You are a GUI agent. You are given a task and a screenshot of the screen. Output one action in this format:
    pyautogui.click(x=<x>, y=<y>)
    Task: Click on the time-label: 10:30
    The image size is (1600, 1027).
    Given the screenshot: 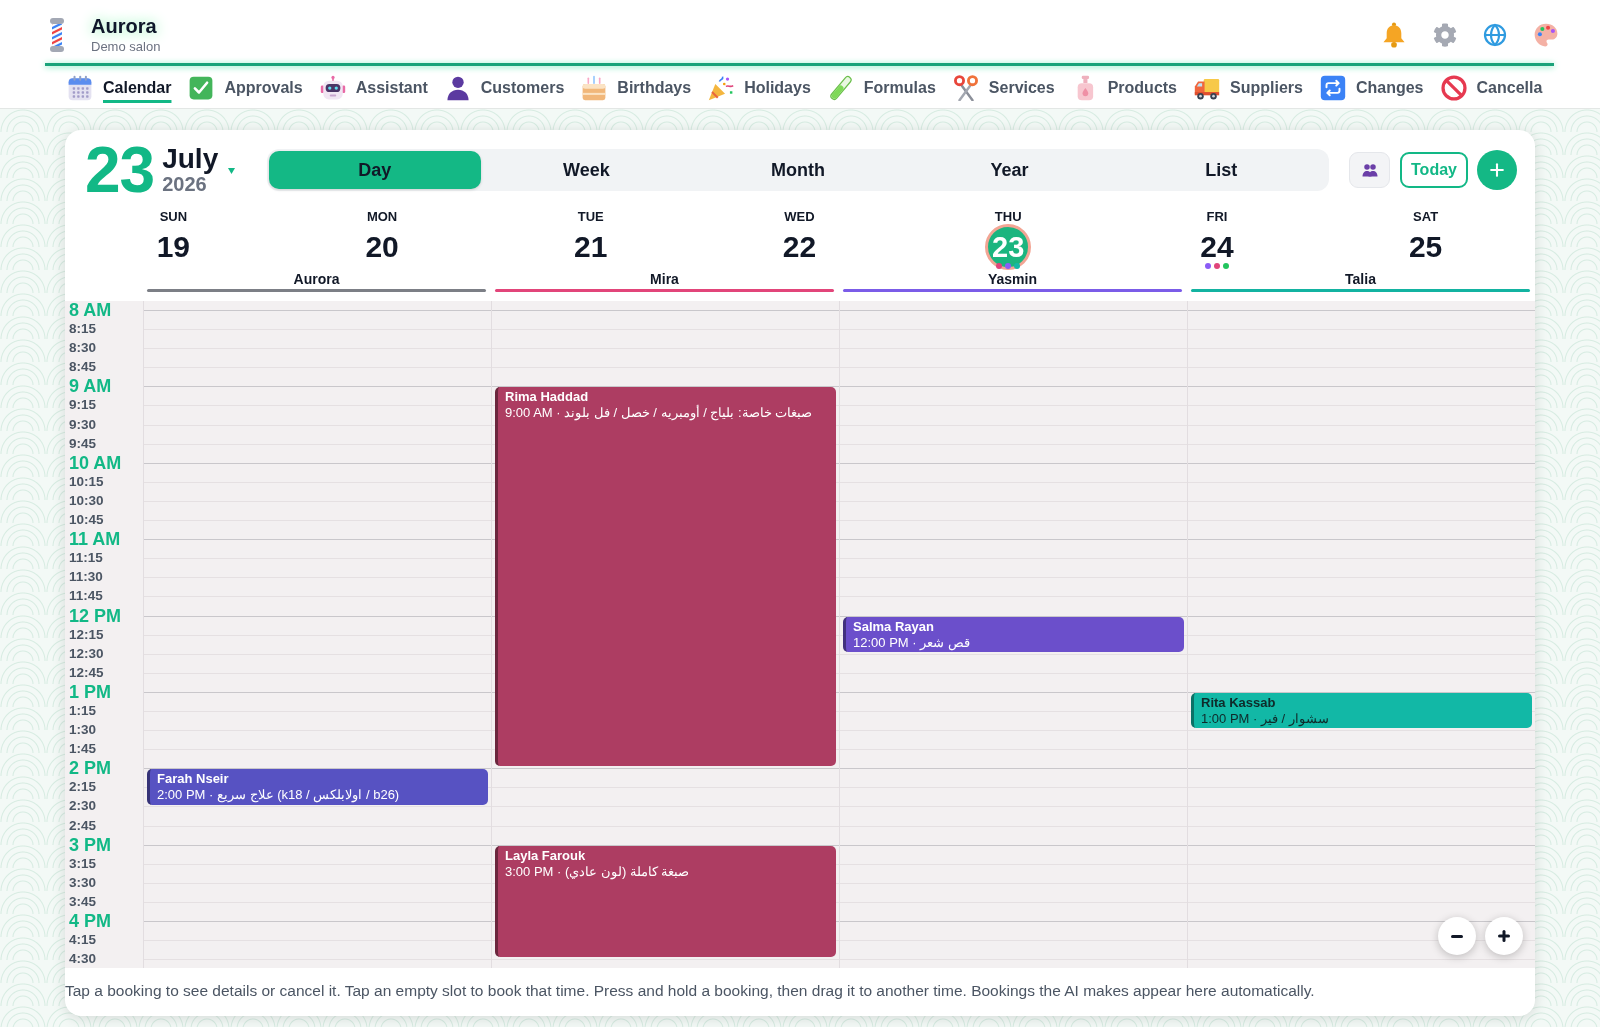 What is the action you would take?
    pyautogui.click(x=86, y=501)
    